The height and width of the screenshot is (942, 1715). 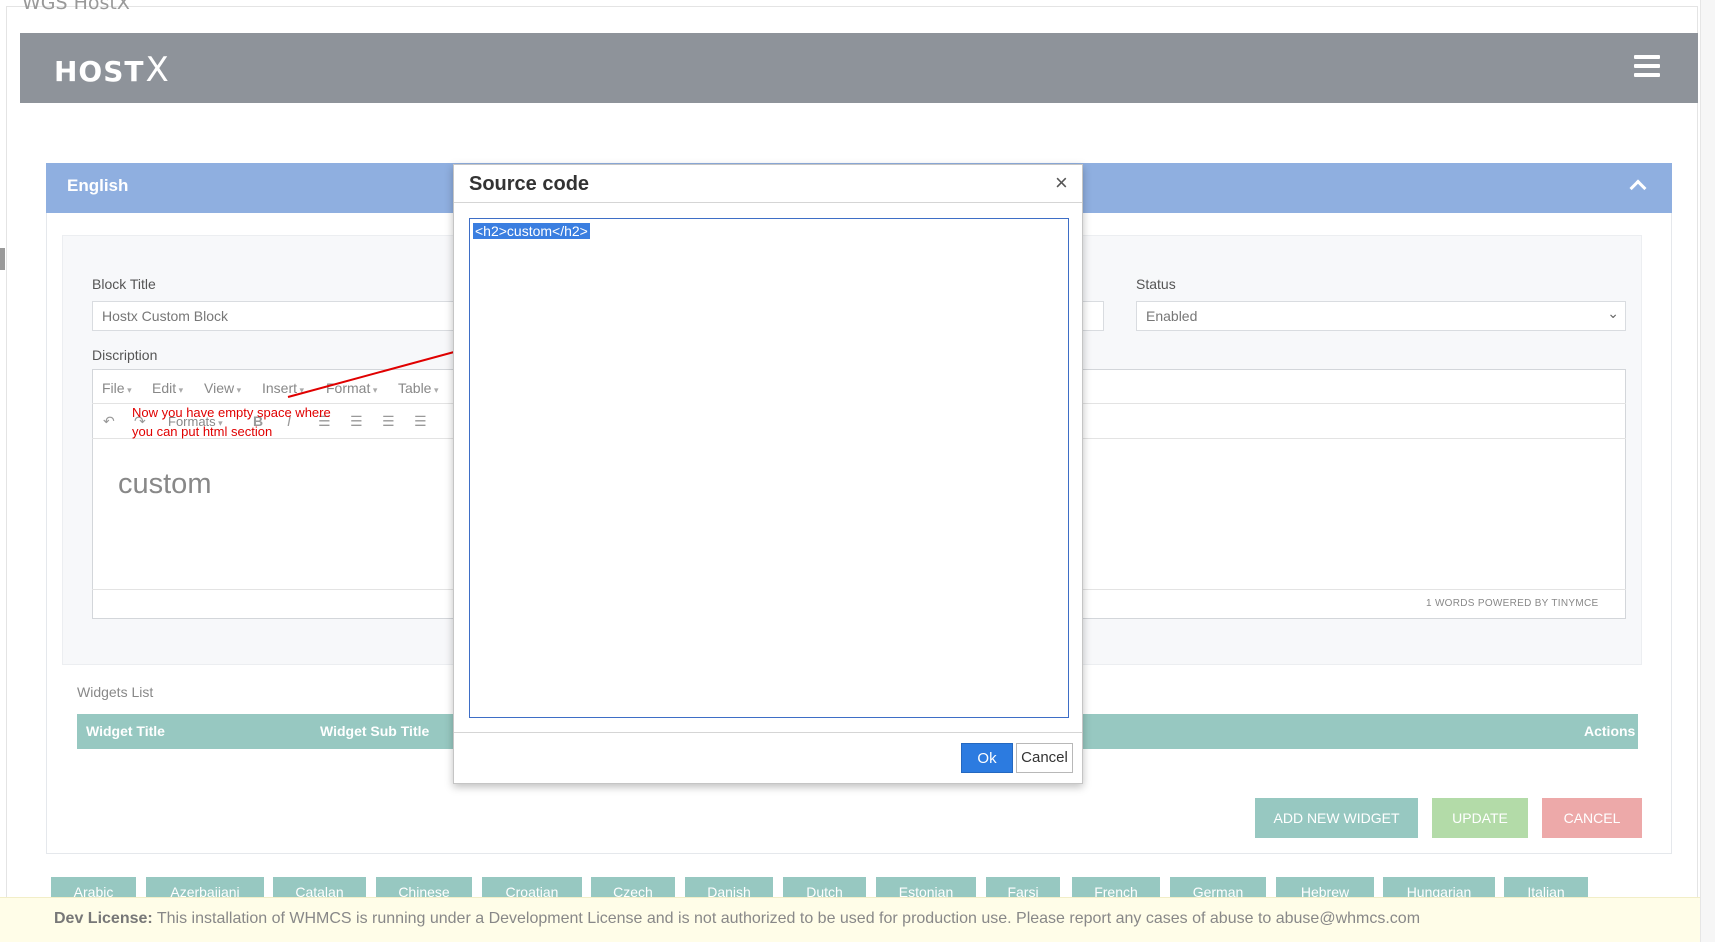 What do you see at coordinates (1336, 818) in the screenshot?
I see `add-new-widget-button: ADD NEW WIDGET` at bounding box center [1336, 818].